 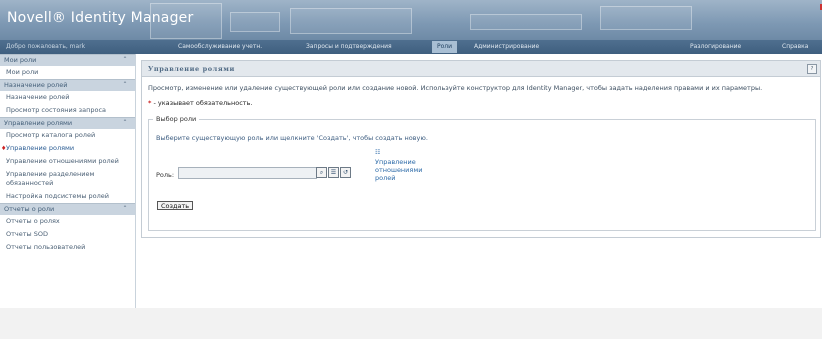 I want to click on lookup-icon: ⌕, so click(x=321, y=172).